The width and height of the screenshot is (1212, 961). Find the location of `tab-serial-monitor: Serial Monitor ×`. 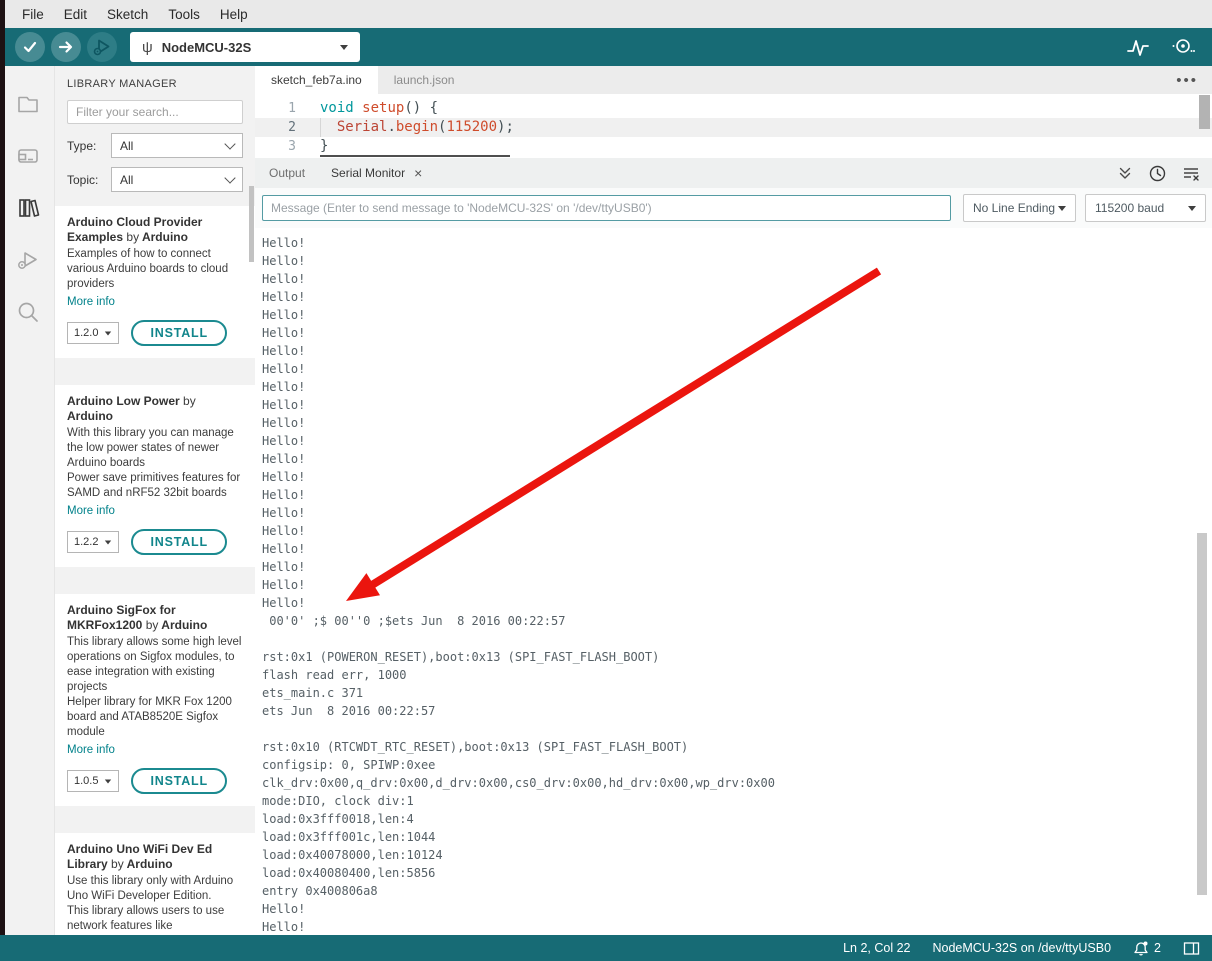

tab-serial-monitor: Serial Monitor × is located at coordinates (376, 173).